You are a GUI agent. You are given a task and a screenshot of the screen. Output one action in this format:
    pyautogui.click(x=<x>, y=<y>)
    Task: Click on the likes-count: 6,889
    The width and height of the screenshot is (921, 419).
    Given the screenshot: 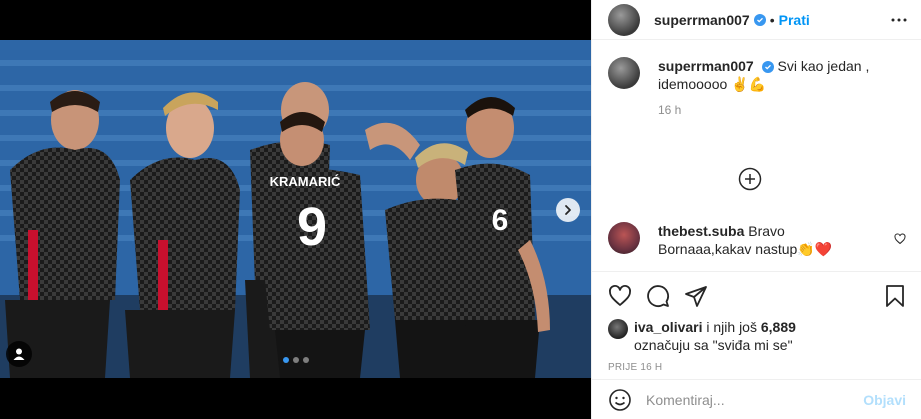 What is the action you would take?
    pyautogui.click(x=778, y=327)
    